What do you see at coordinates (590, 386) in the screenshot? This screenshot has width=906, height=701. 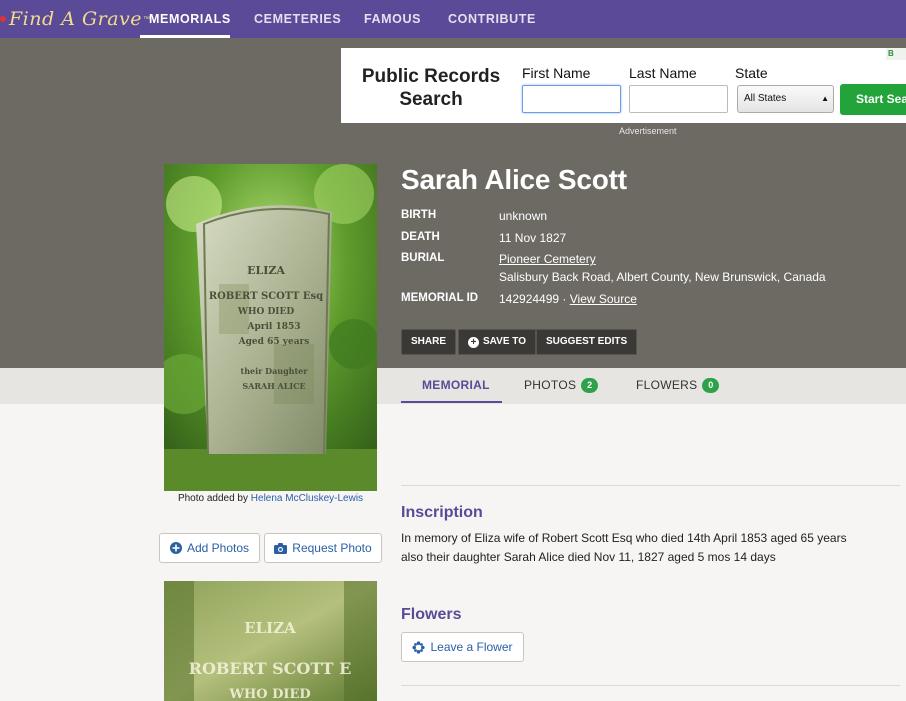 I see `photos-count-badge: 2` at bounding box center [590, 386].